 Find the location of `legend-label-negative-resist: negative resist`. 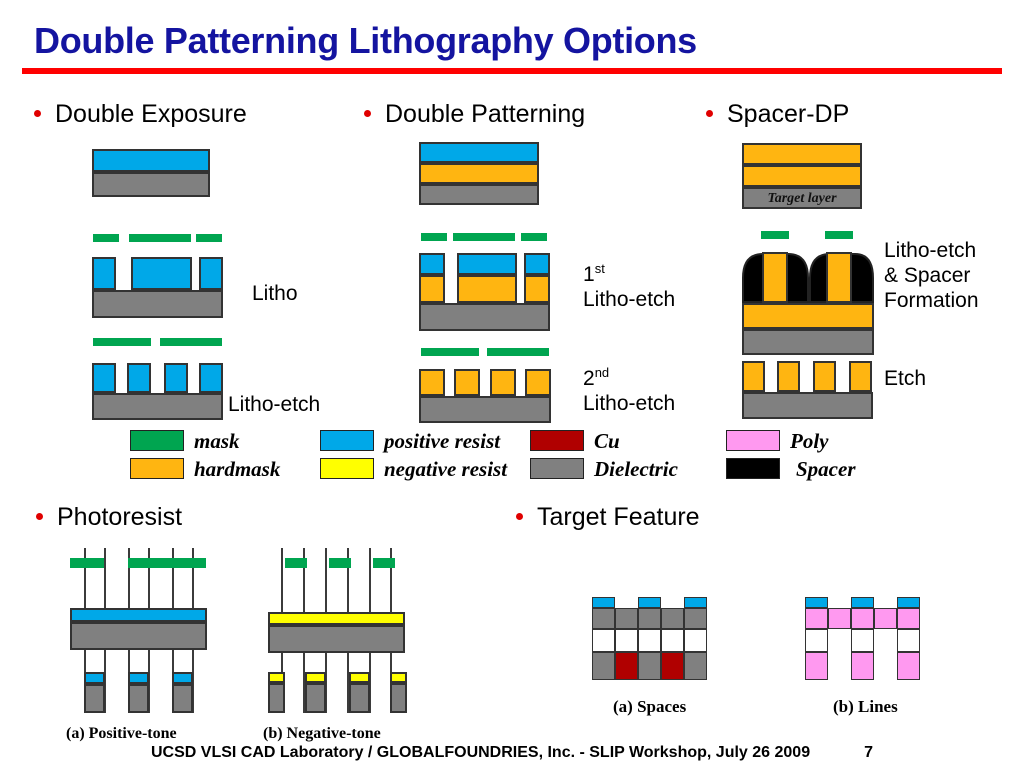

legend-label-negative-resist: negative resist is located at coordinates (446, 469).